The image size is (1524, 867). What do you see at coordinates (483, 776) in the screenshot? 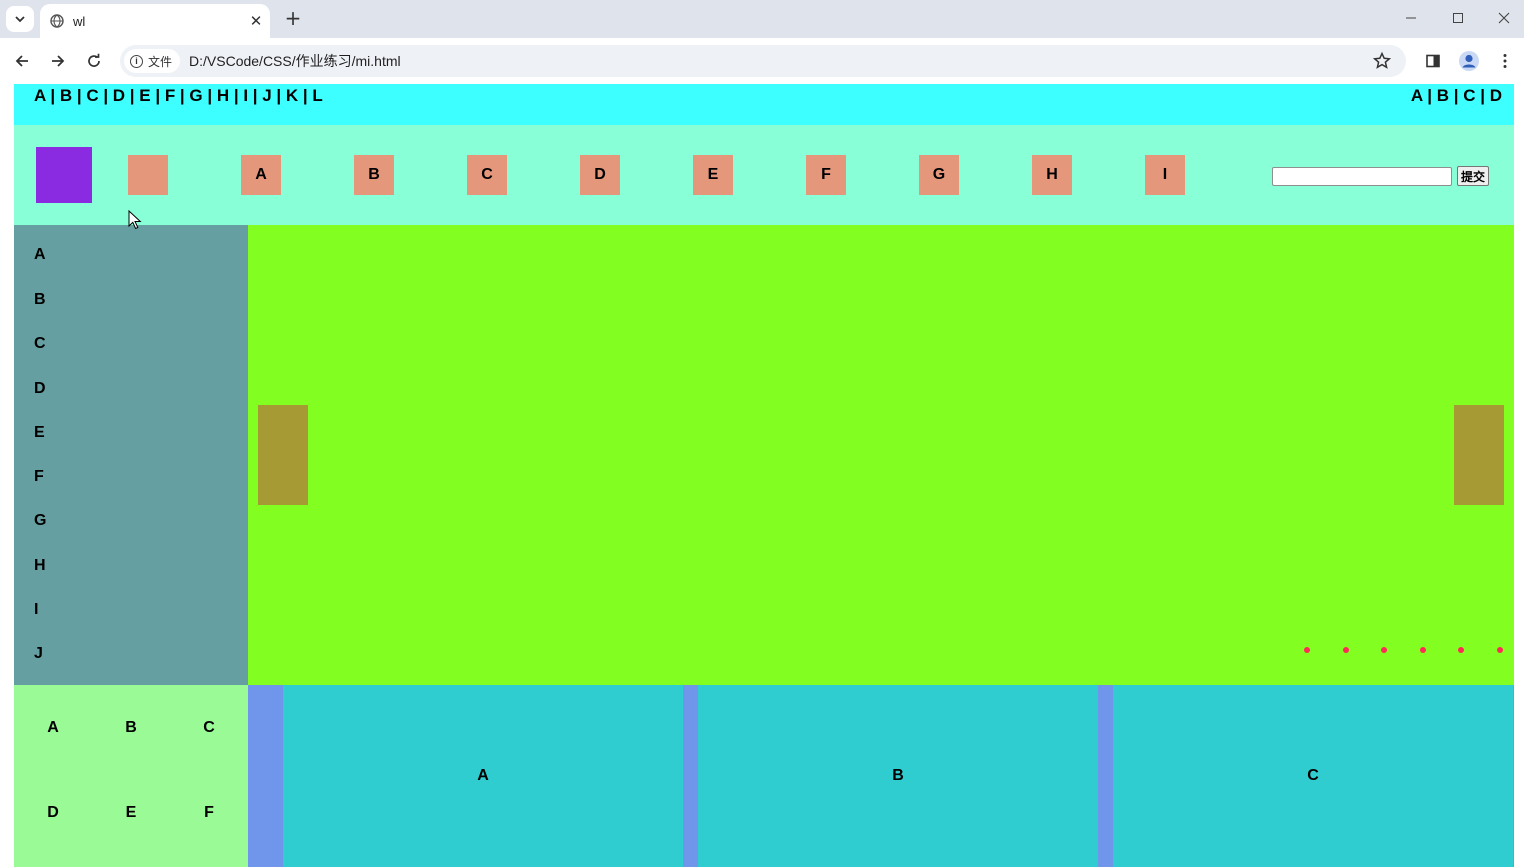
I see `card-a: A` at bounding box center [483, 776].